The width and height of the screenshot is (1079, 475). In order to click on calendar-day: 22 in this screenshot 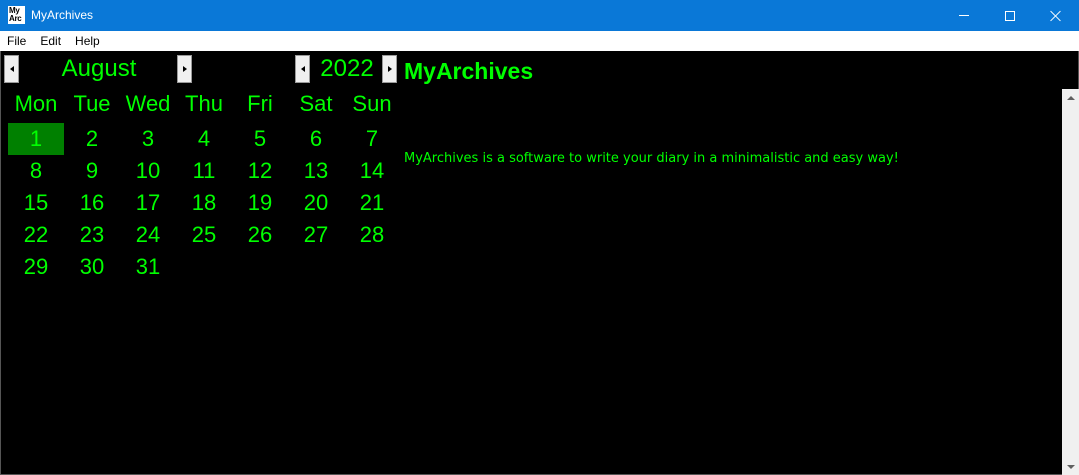, I will do `click(36, 235)`.